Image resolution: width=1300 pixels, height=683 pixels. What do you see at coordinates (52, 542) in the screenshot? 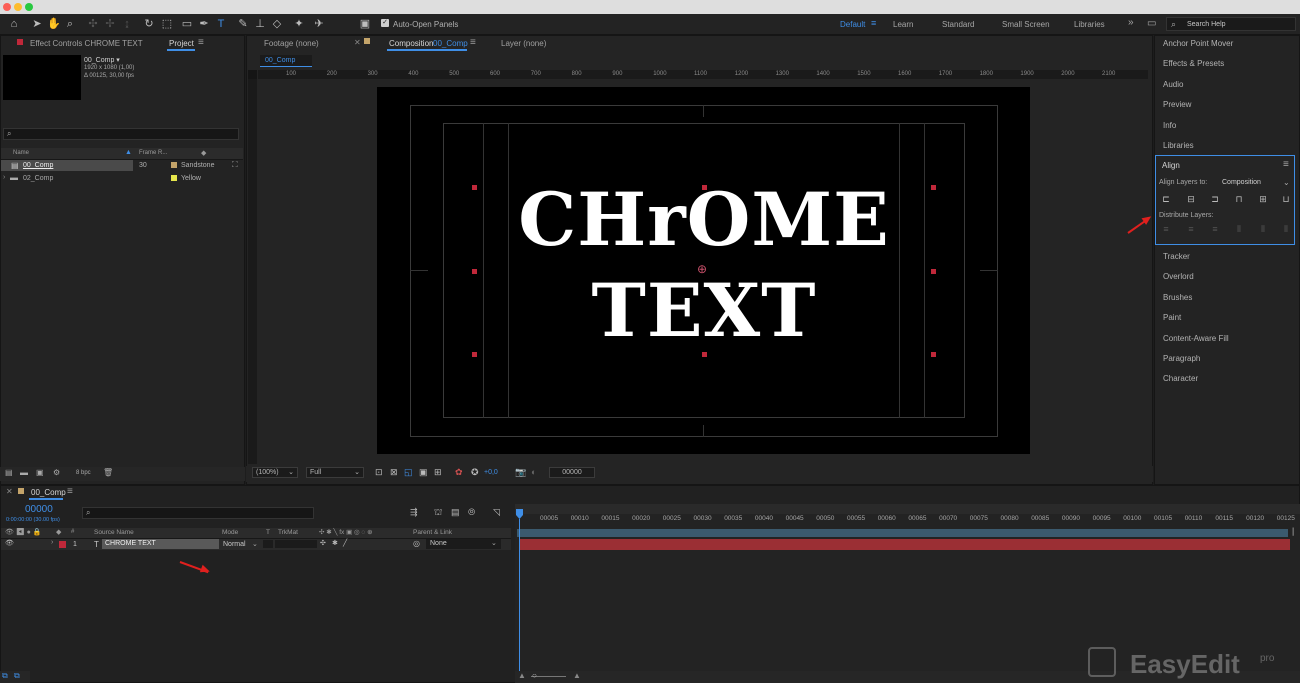
I see `layer-expand-icon: ›` at bounding box center [52, 542].